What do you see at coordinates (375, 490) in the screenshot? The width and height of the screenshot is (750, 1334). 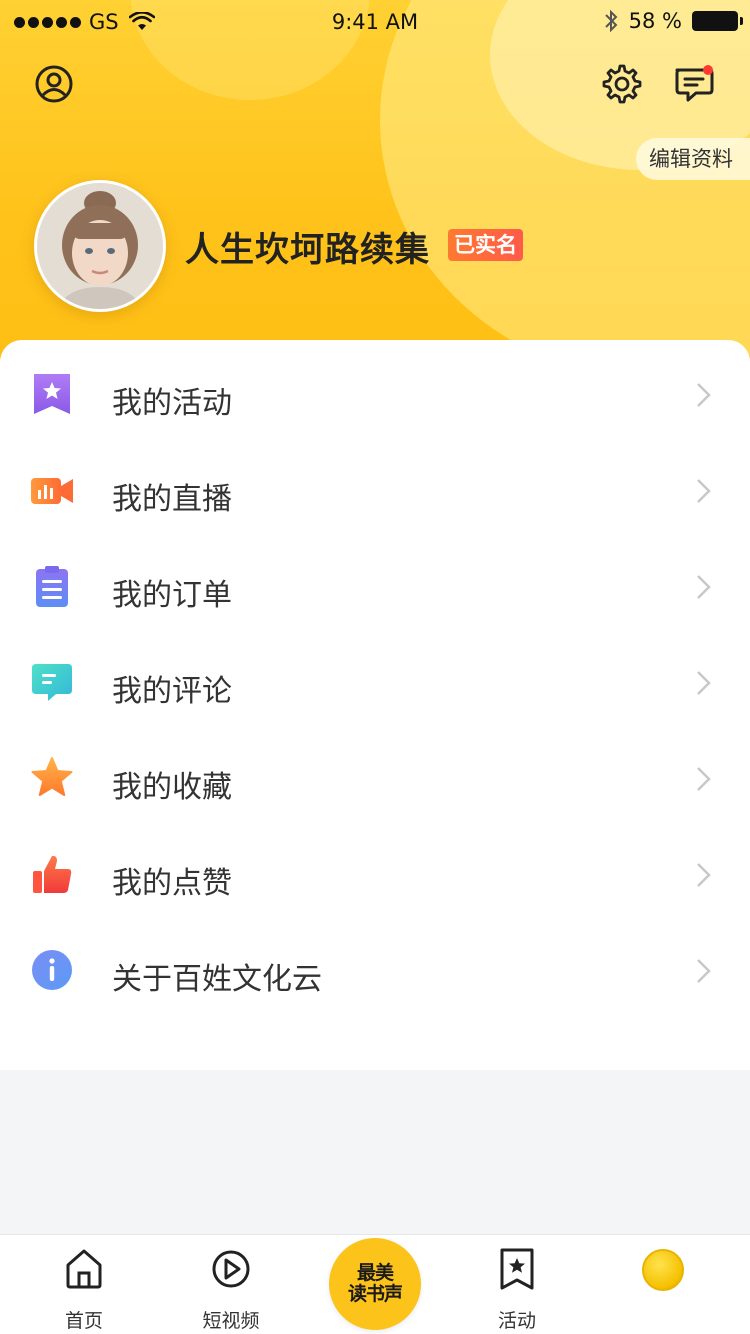 I see `menu-item-livestream: 我的直播` at bounding box center [375, 490].